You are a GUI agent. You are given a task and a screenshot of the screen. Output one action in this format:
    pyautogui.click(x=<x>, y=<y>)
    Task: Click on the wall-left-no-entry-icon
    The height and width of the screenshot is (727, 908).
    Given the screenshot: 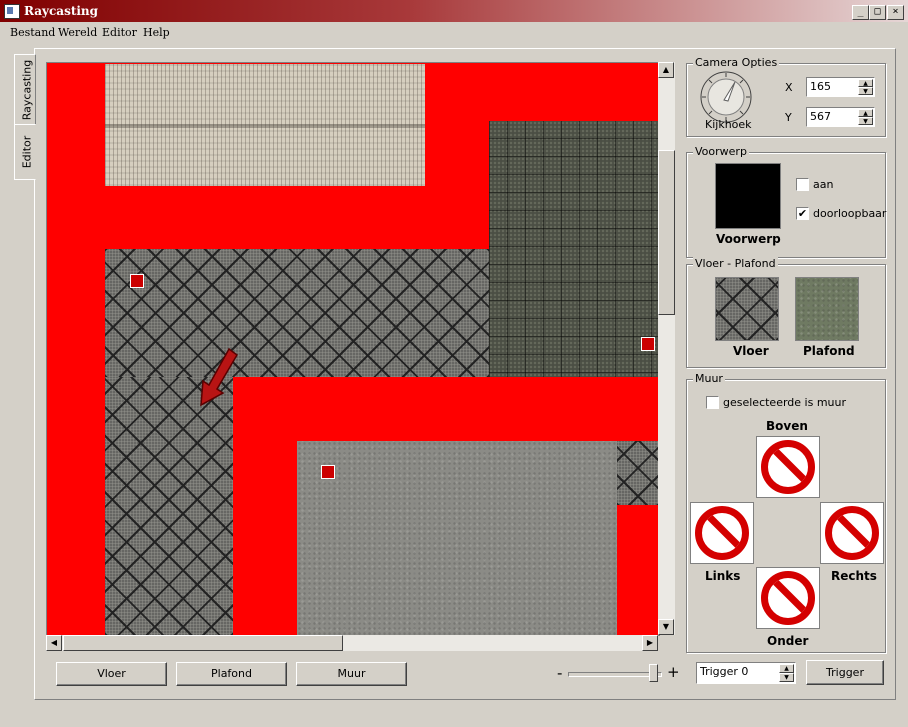 What is the action you would take?
    pyautogui.click(x=722, y=533)
    